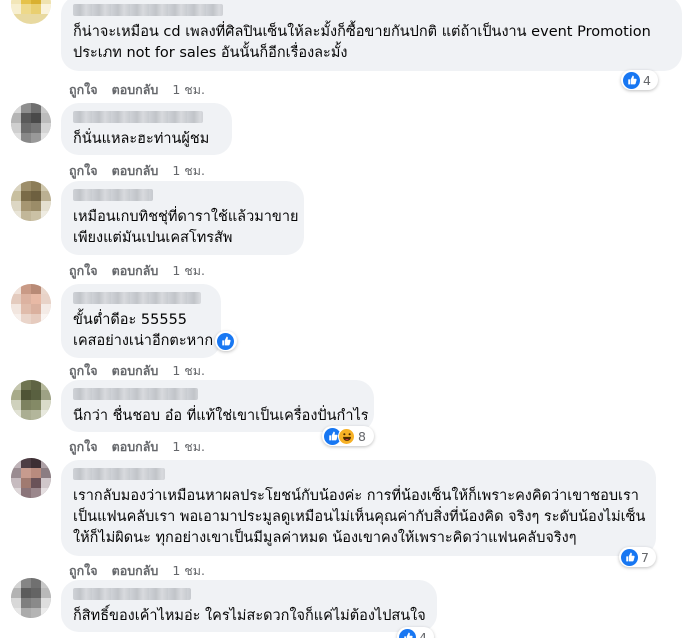 This screenshot has height=638, width=700. I want to click on comment-text-line: เคสอย่างเน่าอีกตะหาก, so click(143, 341).